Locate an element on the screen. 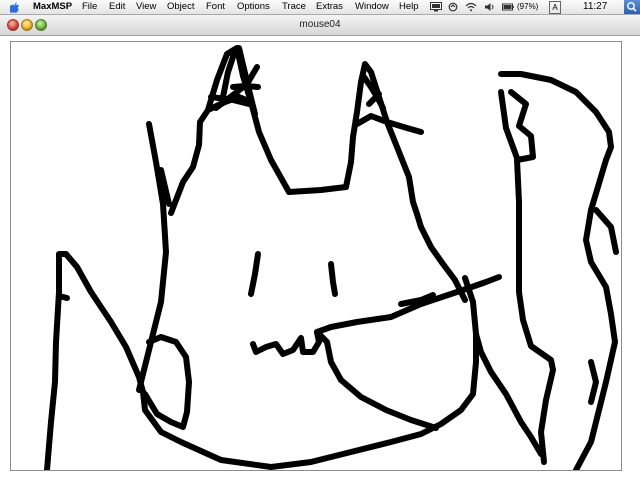 The height and width of the screenshot is (480, 640). menu-help: Help is located at coordinates (409, 7).